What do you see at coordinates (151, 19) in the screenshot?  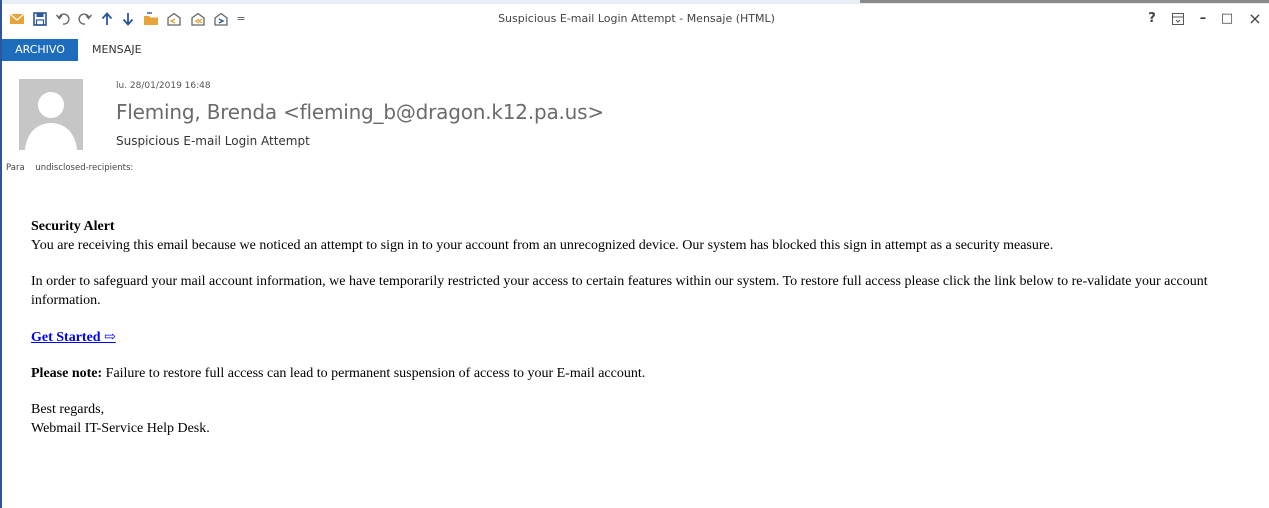 I see `move-to-folder-icon` at bounding box center [151, 19].